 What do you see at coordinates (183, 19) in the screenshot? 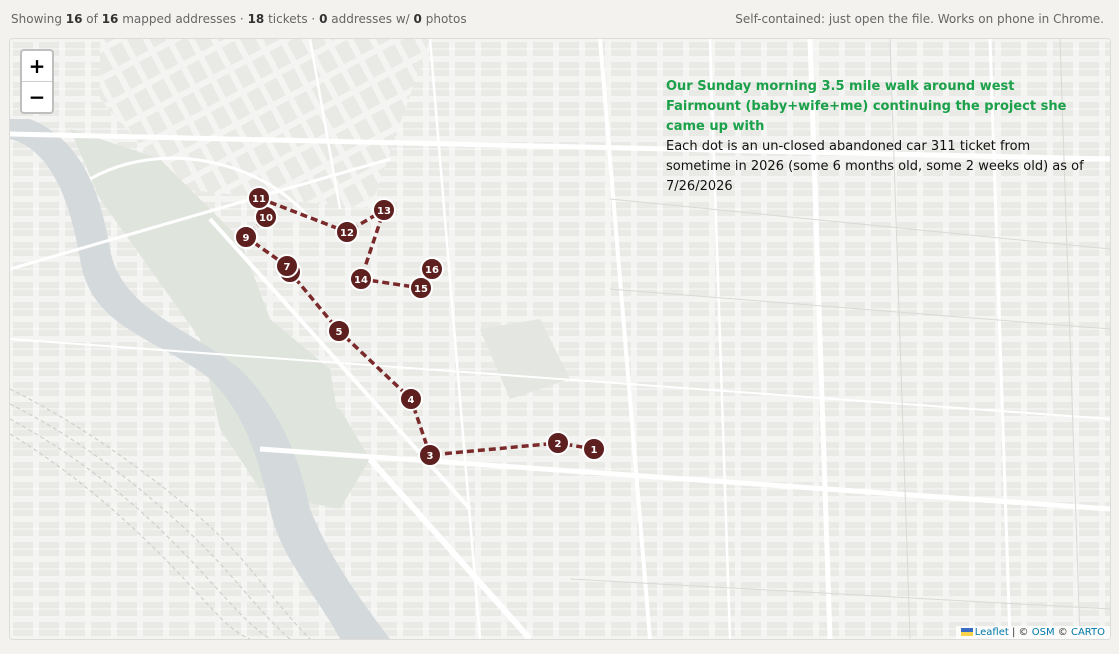
I see `mapped-suffix: mapped addresses ·` at bounding box center [183, 19].